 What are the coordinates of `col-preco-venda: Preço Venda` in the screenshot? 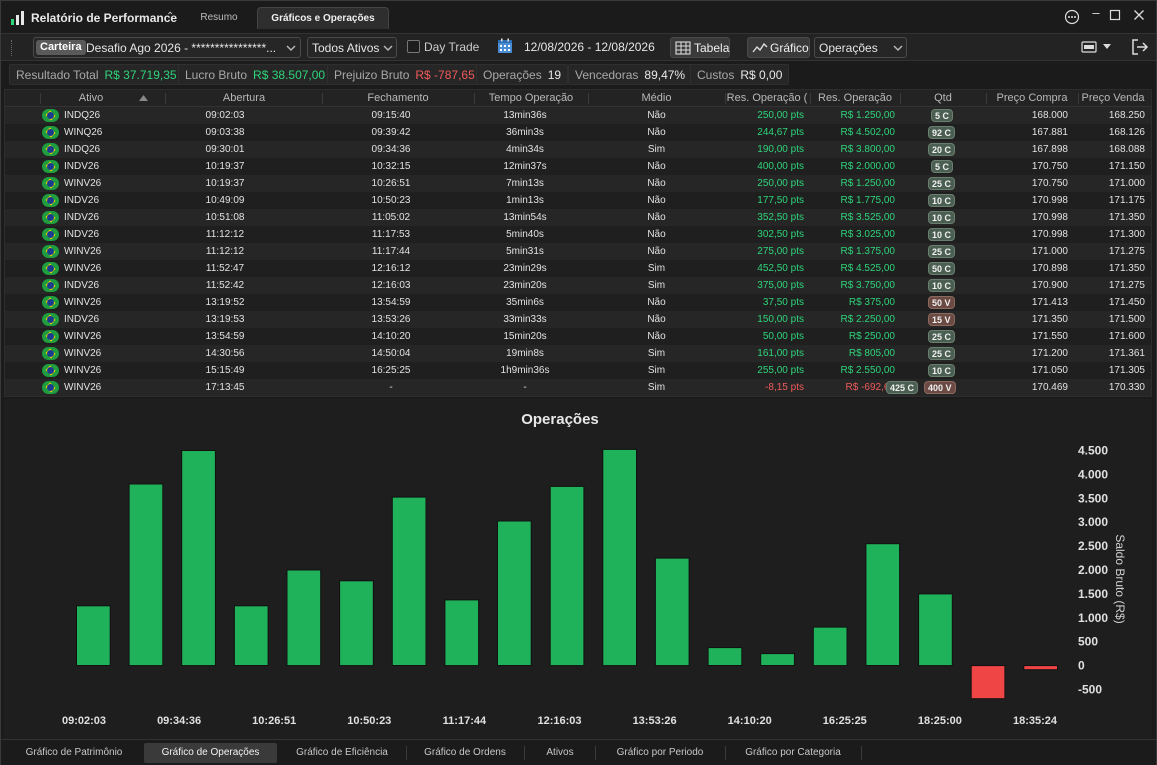 It's located at (1113, 98).